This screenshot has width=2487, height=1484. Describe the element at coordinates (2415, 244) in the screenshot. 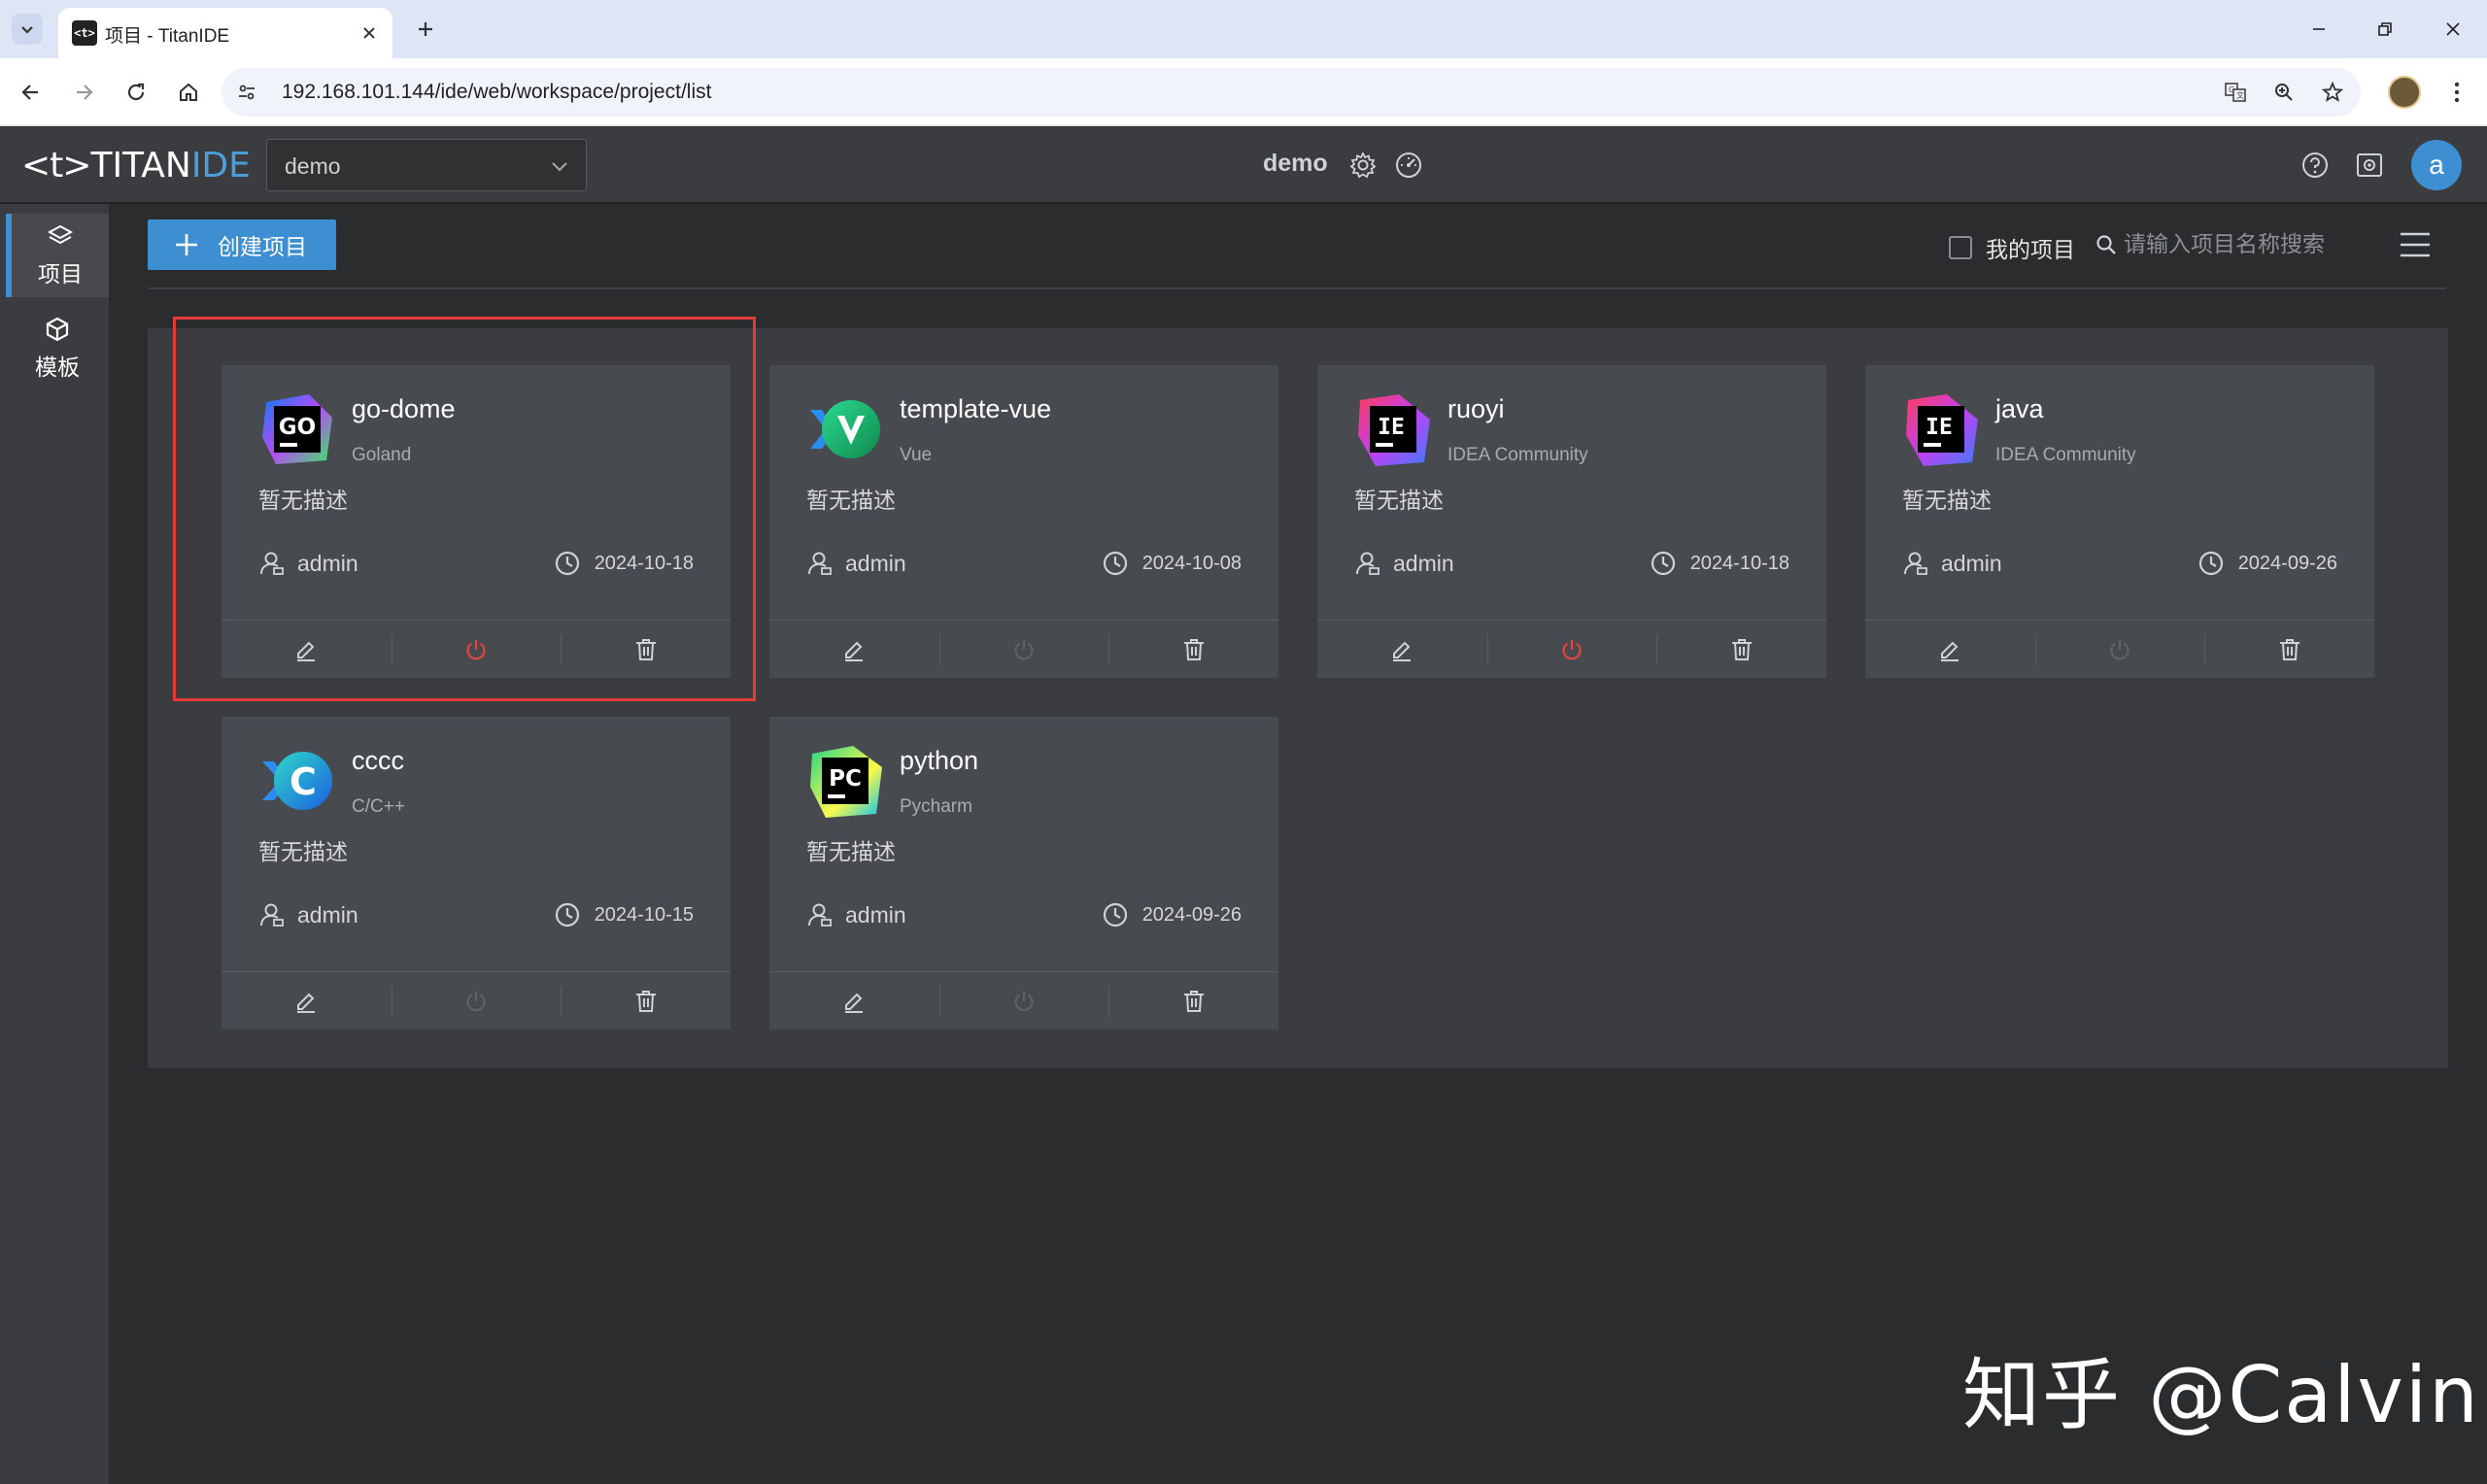

I see `view-menu-button` at that location.